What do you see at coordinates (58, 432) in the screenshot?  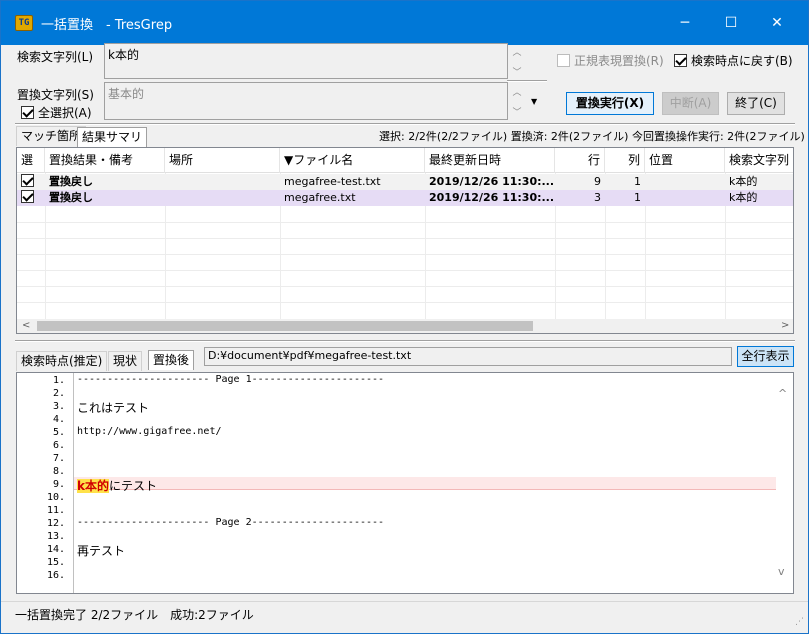 I see `line-number: 5.` at bounding box center [58, 432].